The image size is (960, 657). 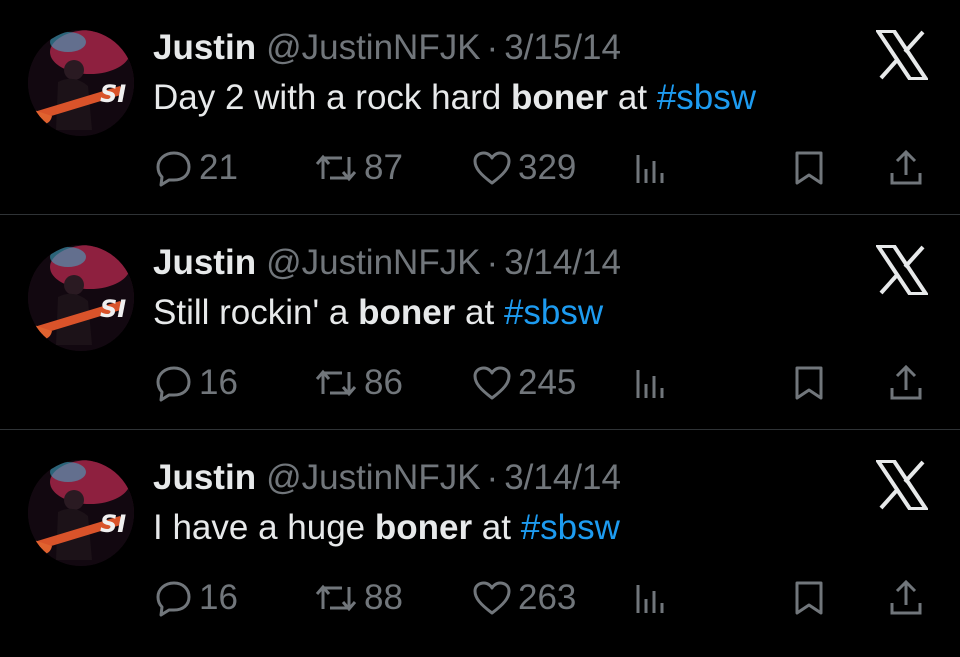 What do you see at coordinates (547, 167) in the screenshot?
I see `like-count: 329` at bounding box center [547, 167].